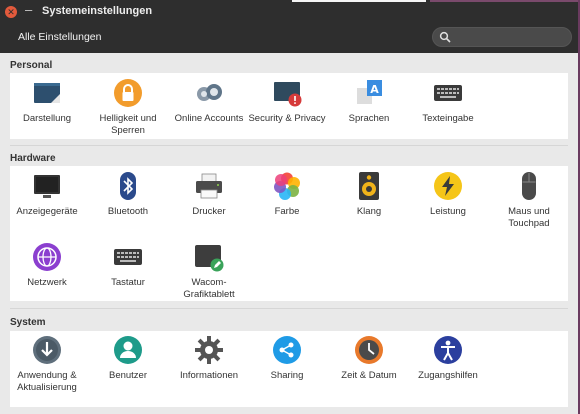  Describe the element at coordinates (369, 350) in the screenshot. I see `clock-icon` at that location.